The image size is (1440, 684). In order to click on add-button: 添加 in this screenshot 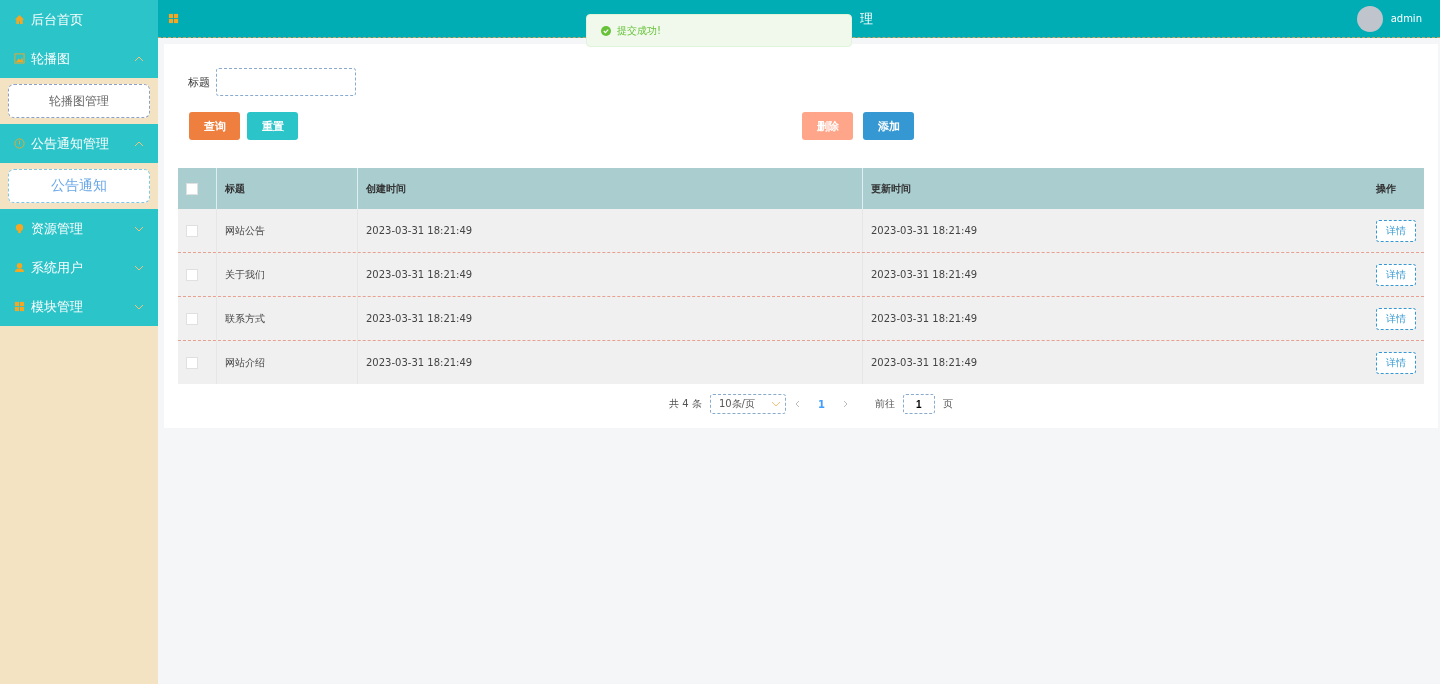, I will do `click(888, 126)`.